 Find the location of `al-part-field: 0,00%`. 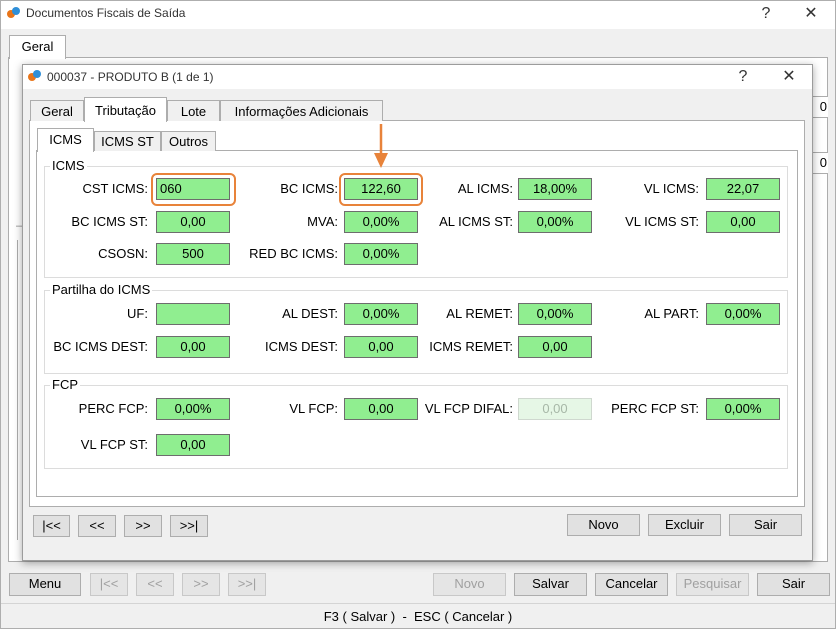

al-part-field: 0,00% is located at coordinates (743, 314).